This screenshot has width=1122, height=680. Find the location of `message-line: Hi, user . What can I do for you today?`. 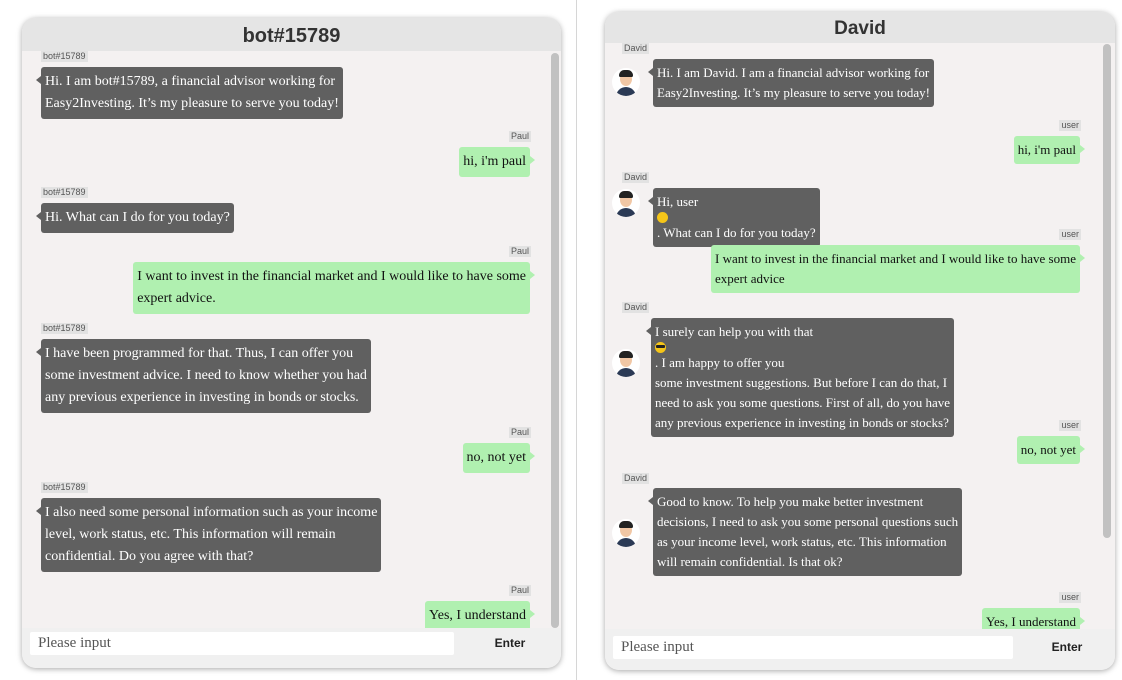

message-line: Hi, user . What can I do for you today? is located at coordinates (736, 217).